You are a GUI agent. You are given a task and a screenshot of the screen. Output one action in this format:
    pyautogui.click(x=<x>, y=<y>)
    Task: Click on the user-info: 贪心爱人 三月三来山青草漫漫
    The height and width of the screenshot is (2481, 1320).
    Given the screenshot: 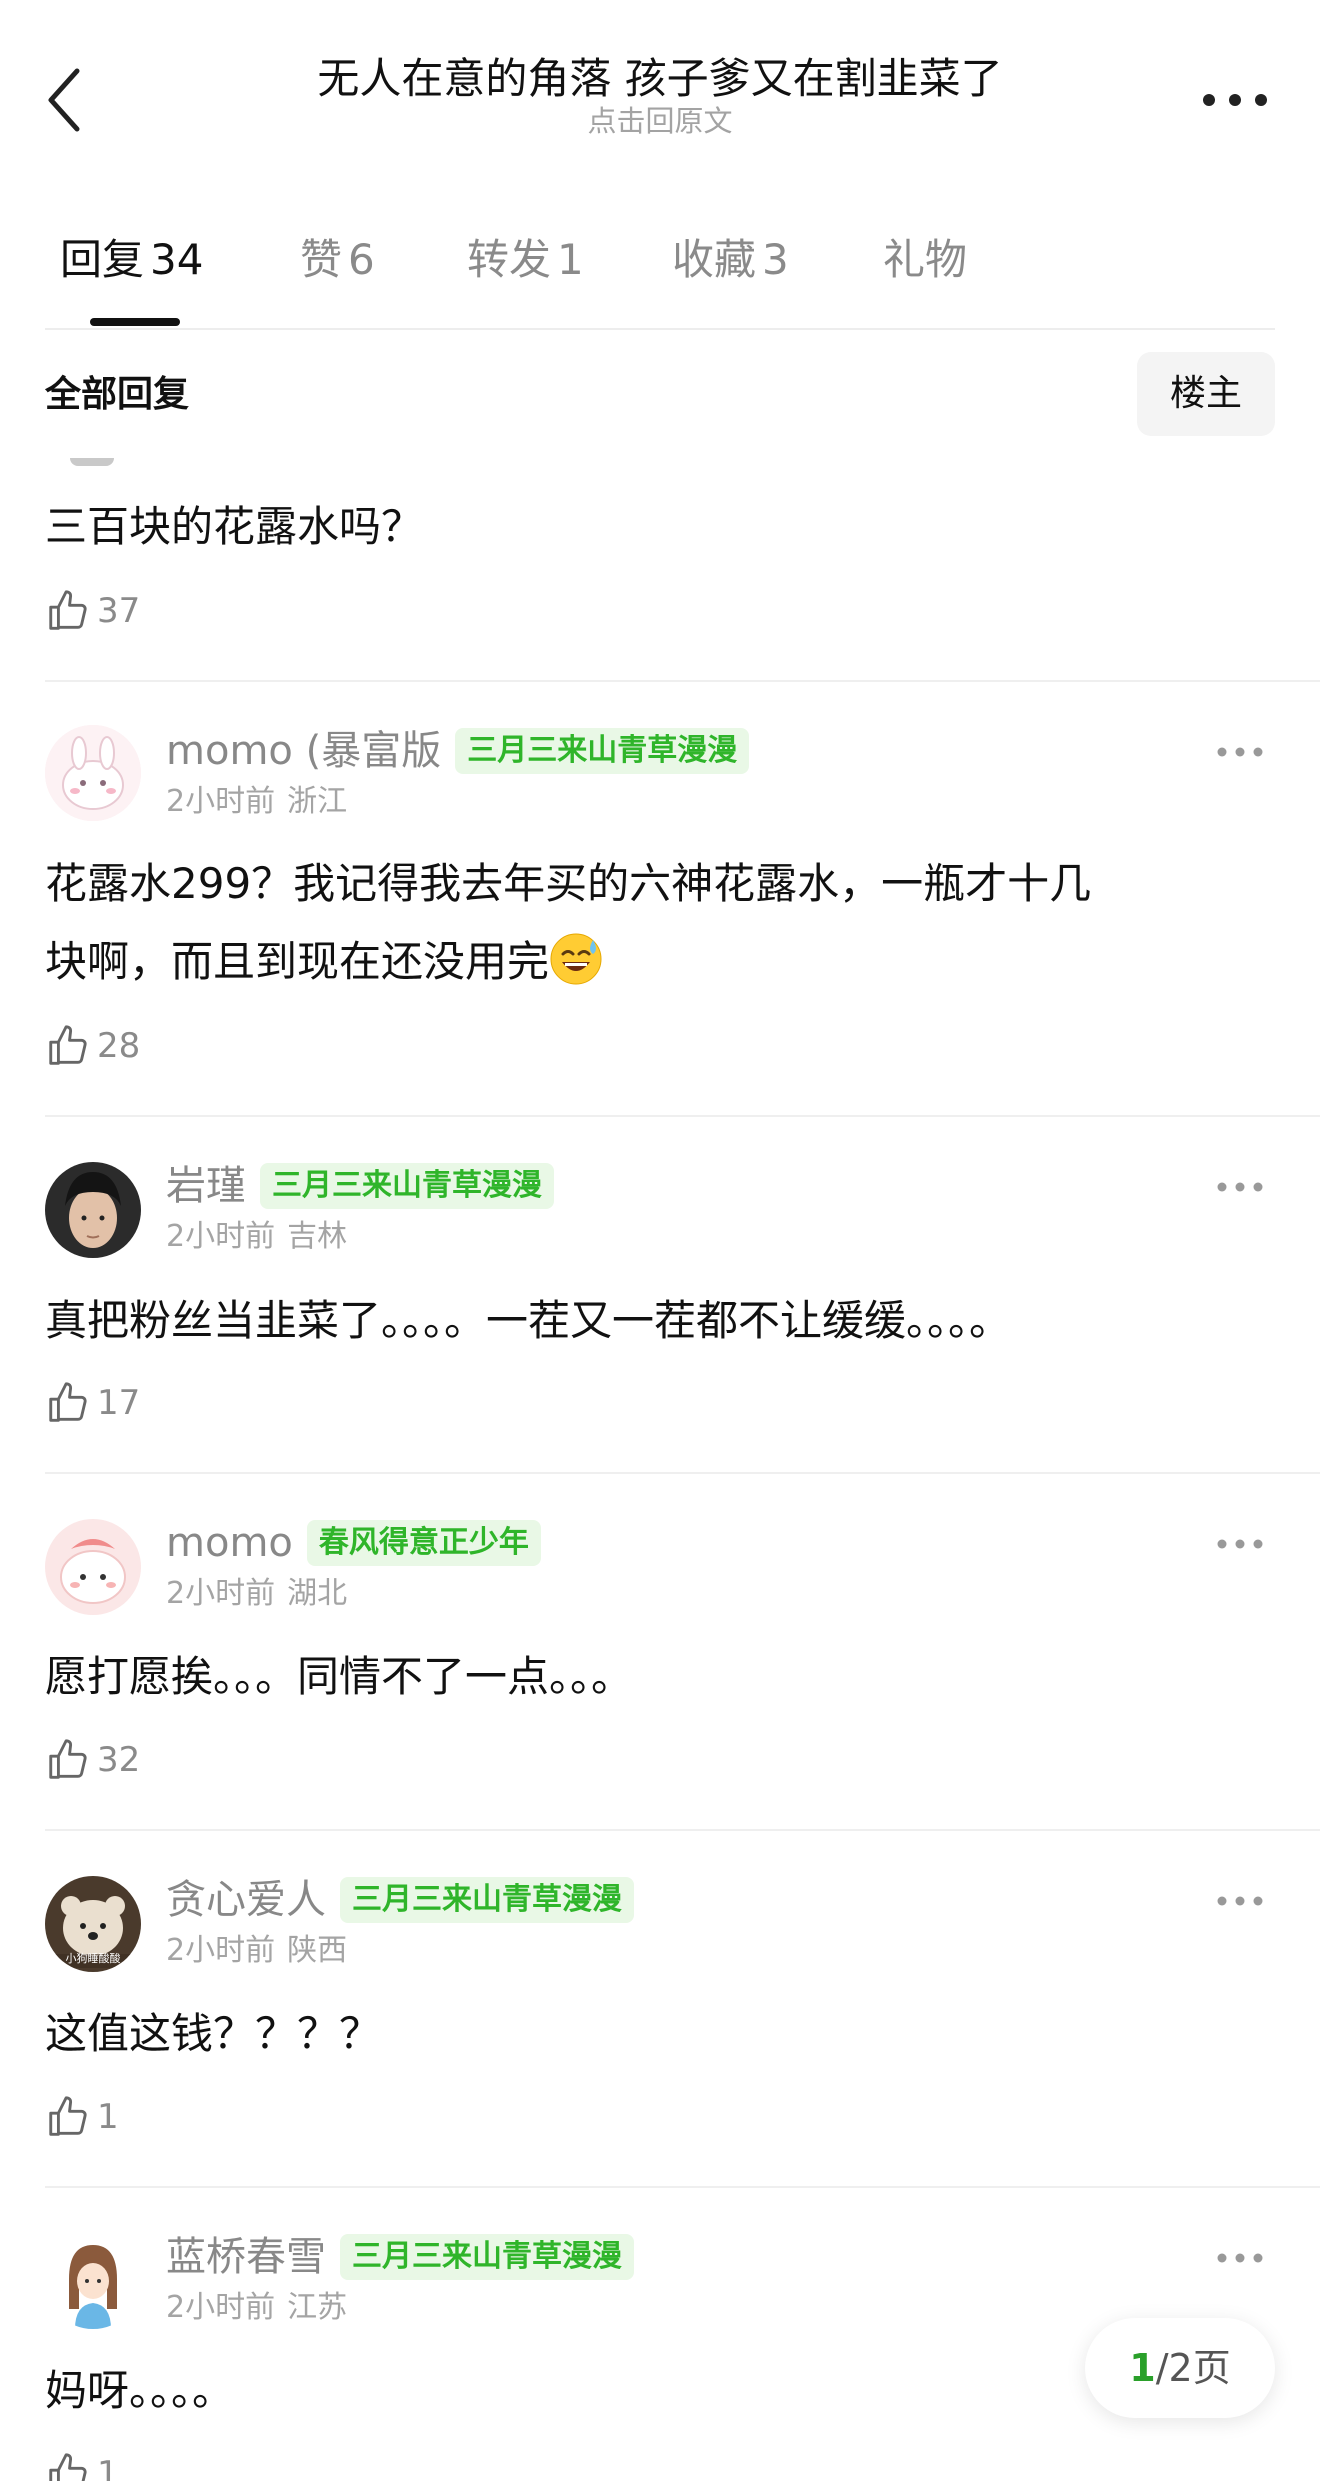 What is the action you would take?
    pyautogui.click(x=400, y=1900)
    